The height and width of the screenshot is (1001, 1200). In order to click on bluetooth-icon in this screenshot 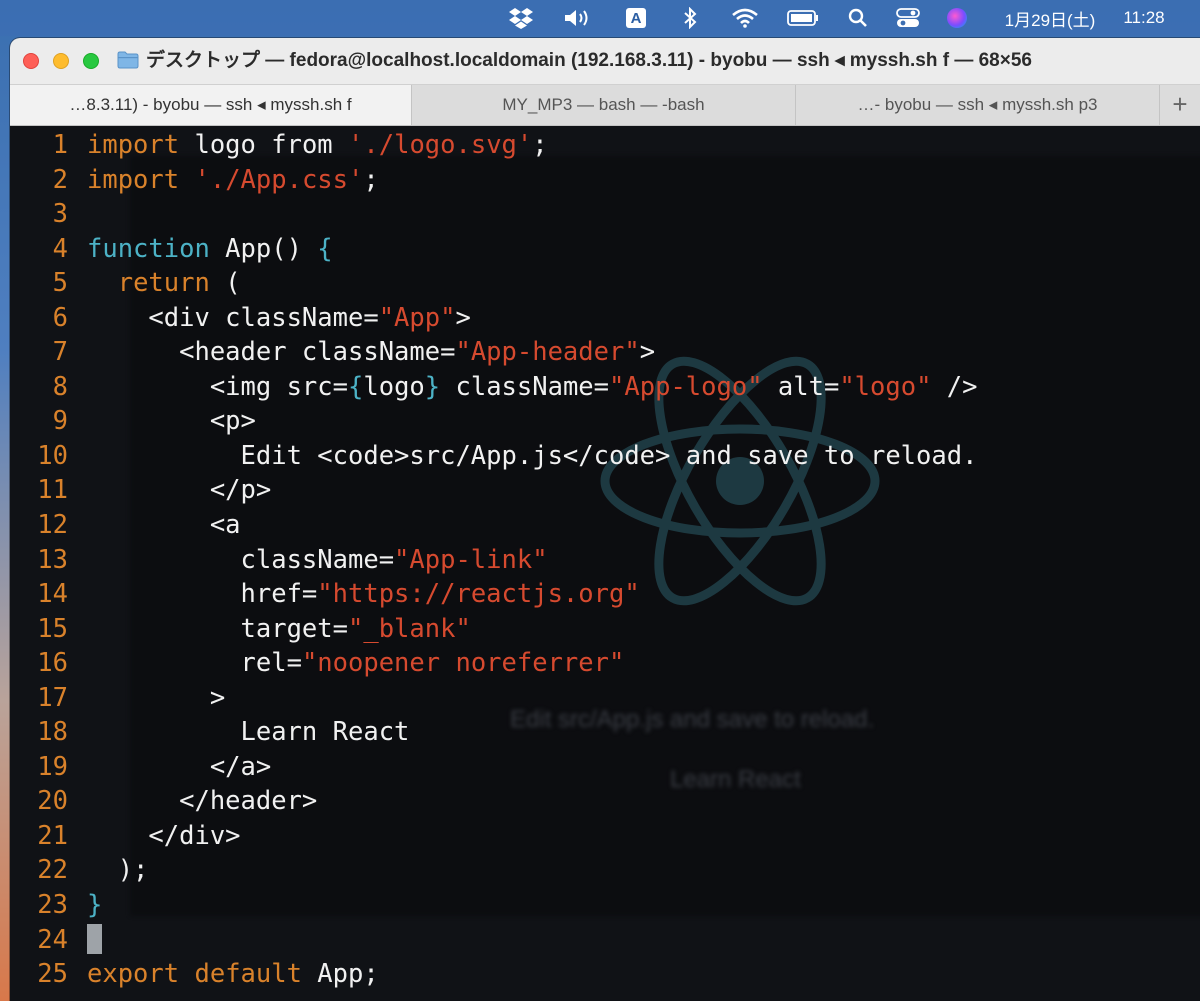, I will do `click(690, 18)`.